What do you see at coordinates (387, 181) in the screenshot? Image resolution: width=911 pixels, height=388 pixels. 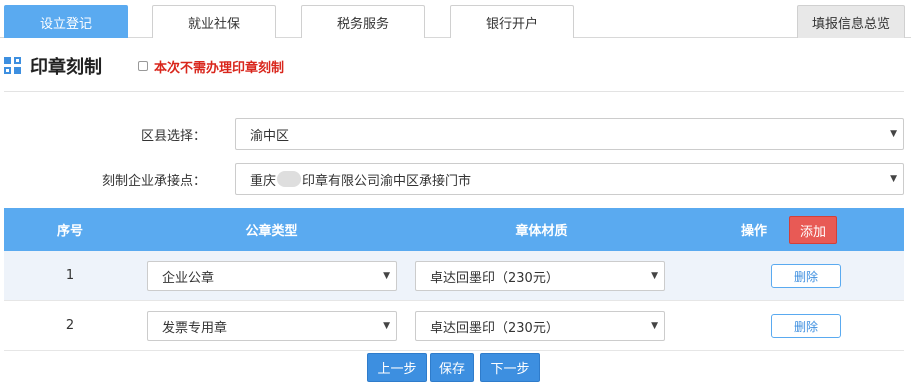 I see `engraver-value-suffix: 印章有限公司渝中区承接门市` at bounding box center [387, 181].